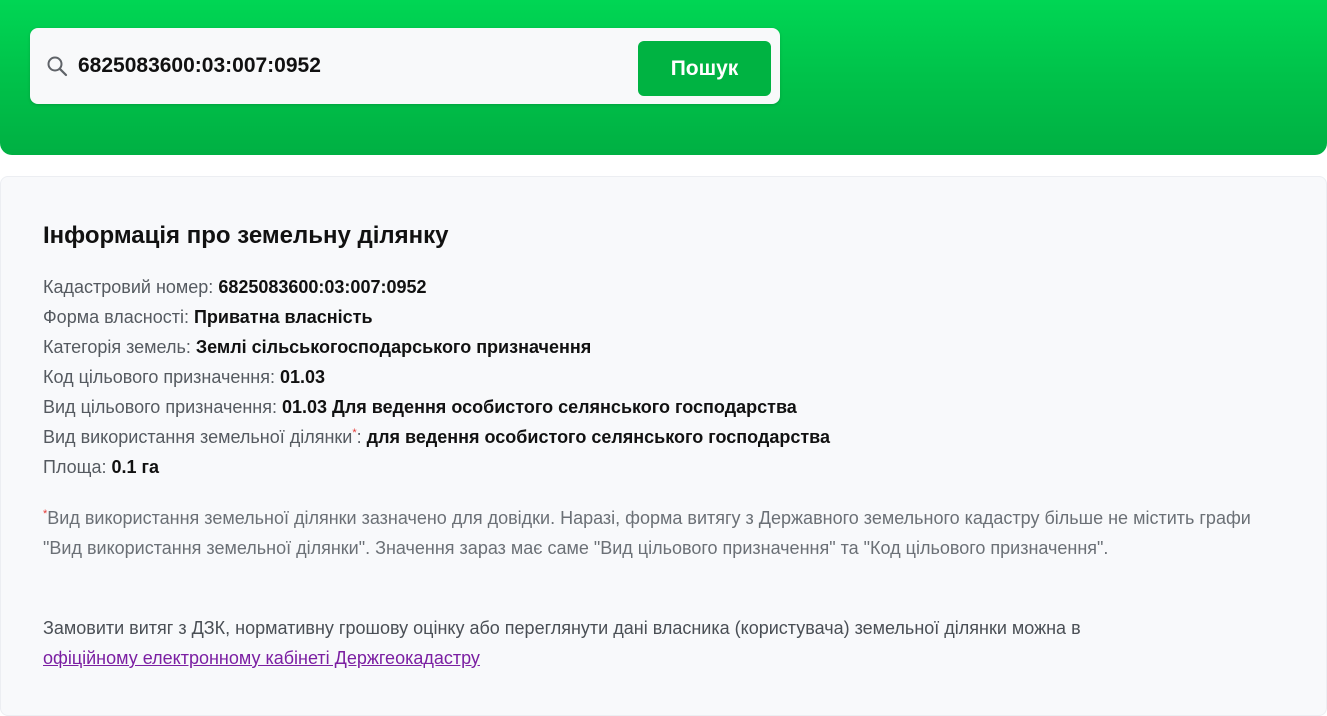 The height and width of the screenshot is (716, 1327). I want to click on info-value: Землі сільськогосподарського призначення, so click(393, 347).